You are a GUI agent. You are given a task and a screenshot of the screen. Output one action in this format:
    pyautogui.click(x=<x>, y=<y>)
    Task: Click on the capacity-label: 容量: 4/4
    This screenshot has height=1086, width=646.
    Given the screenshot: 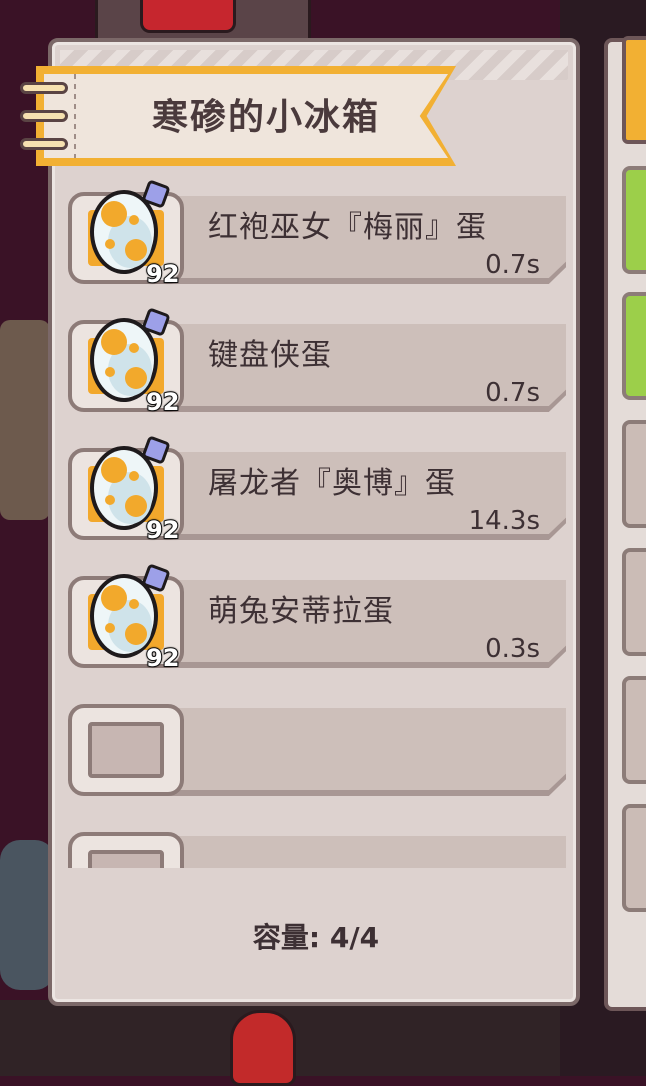 What is the action you would take?
    pyautogui.click(x=316, y=937)
    